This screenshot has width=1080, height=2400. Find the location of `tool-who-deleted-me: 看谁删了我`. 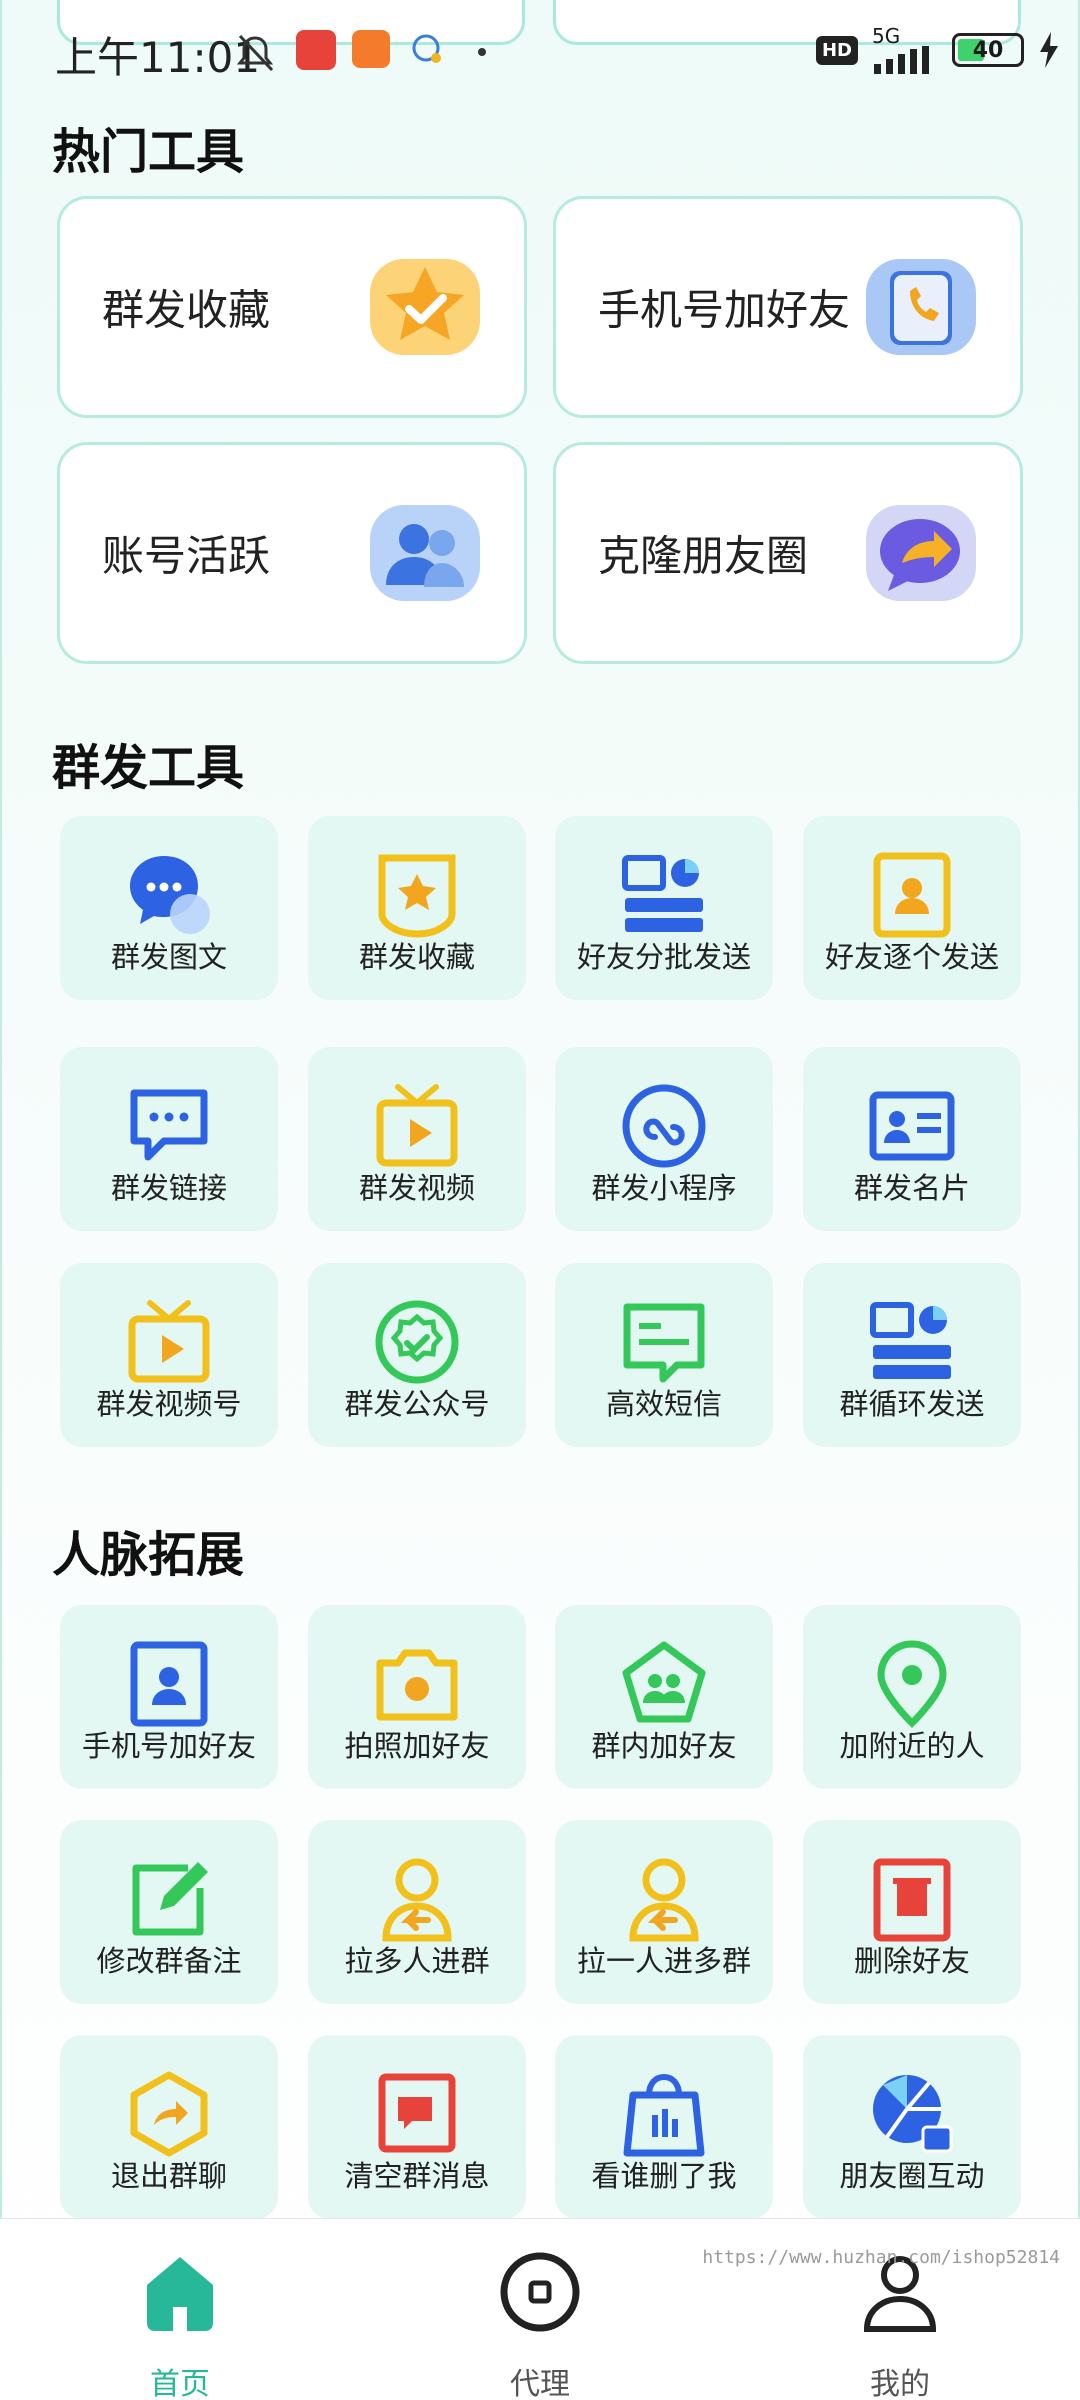

tool-who-deleted-me: 看谁删了我 is located at coordinates (664, 2127).